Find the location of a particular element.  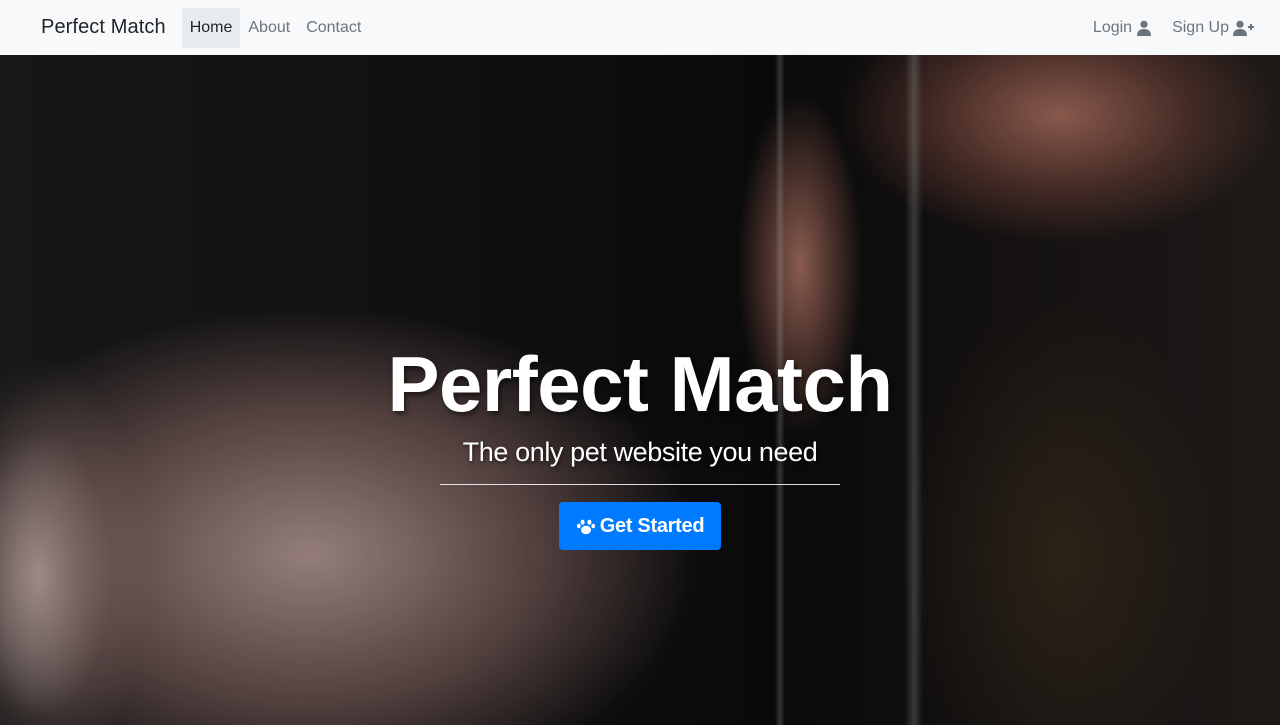

hero-divider is located at coordinates (640, 484).